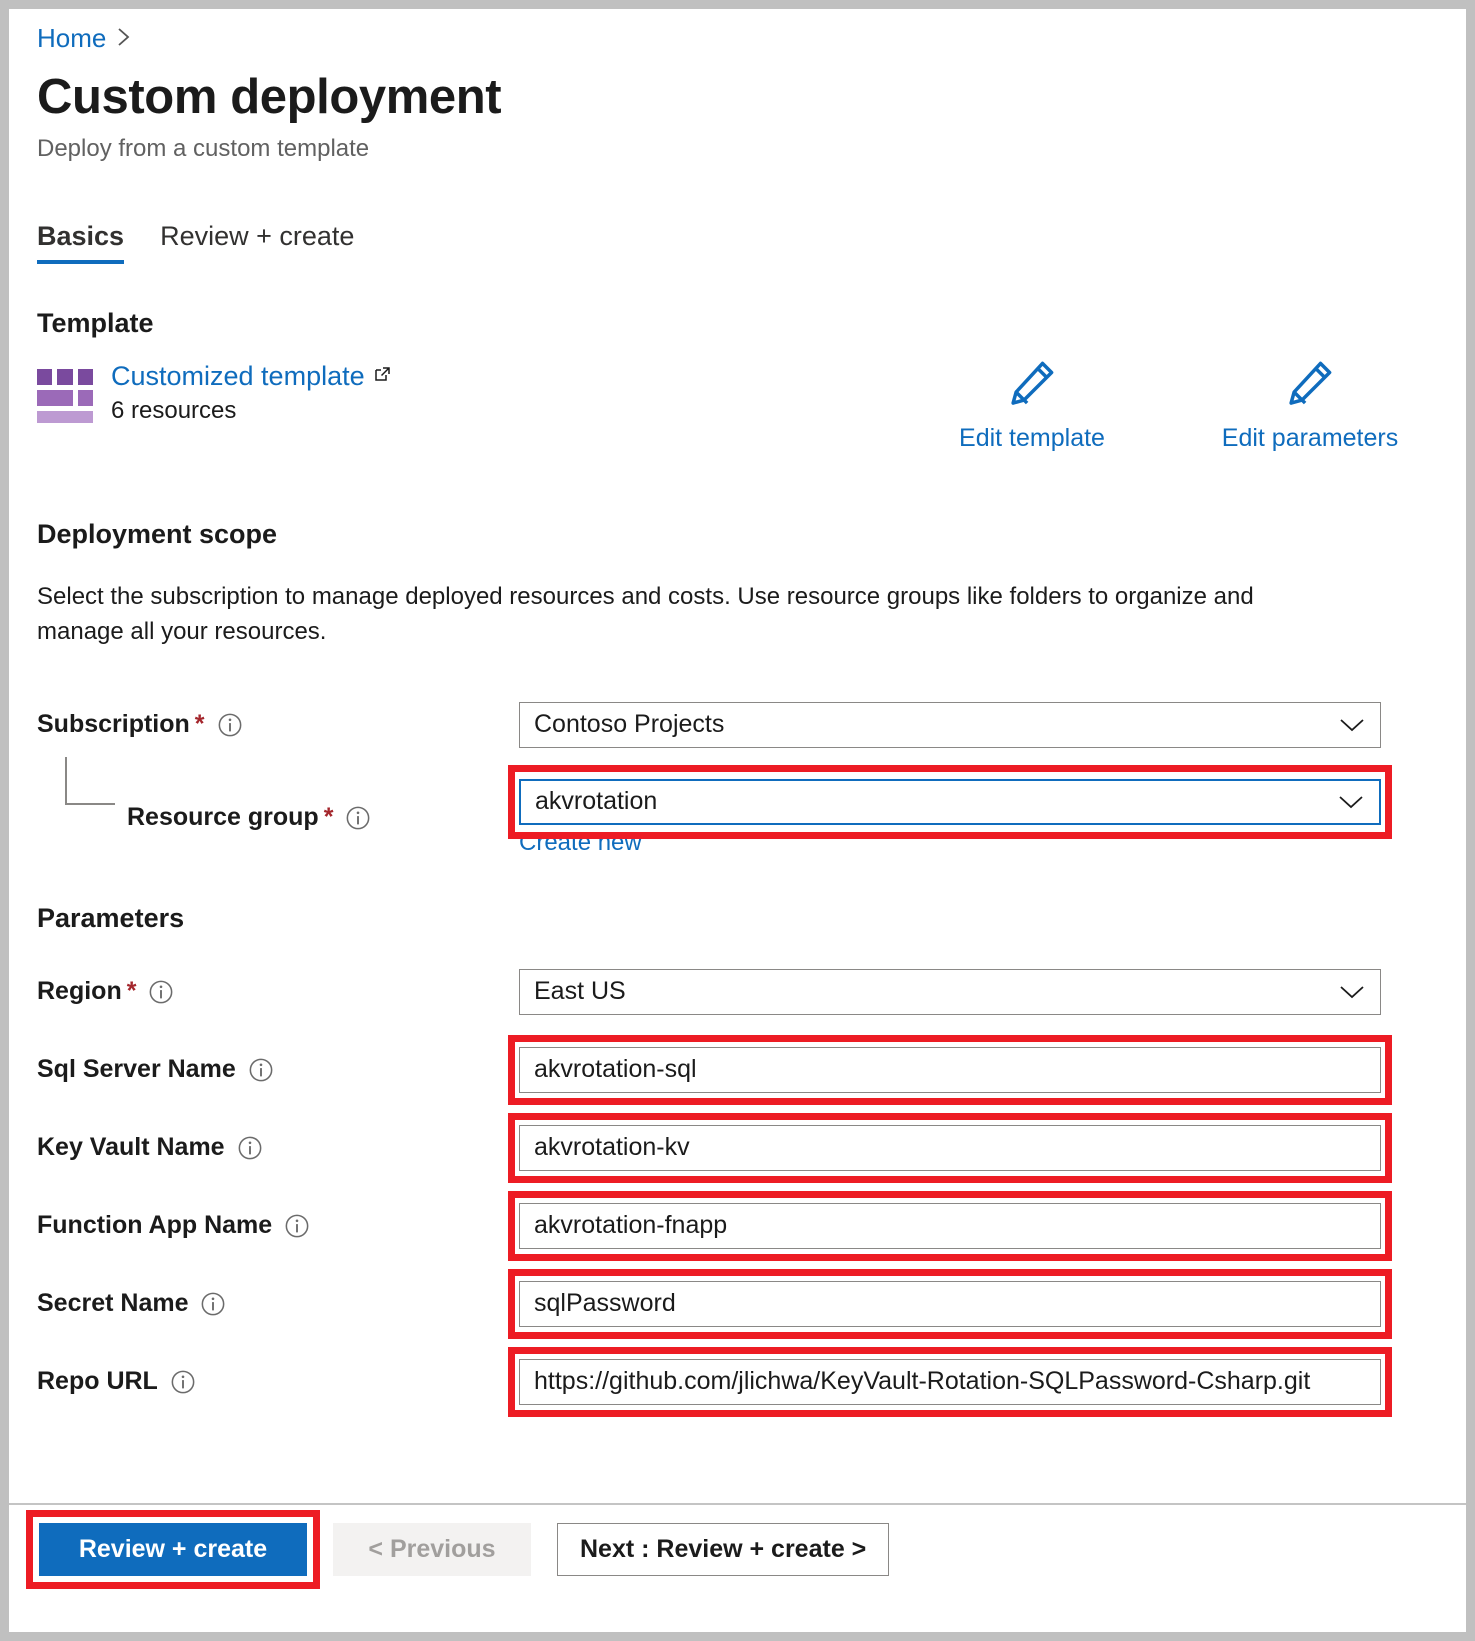 The width and height of the screenshot is (1475, 1641). I want to click on footer-divider, so click(737, 1504).